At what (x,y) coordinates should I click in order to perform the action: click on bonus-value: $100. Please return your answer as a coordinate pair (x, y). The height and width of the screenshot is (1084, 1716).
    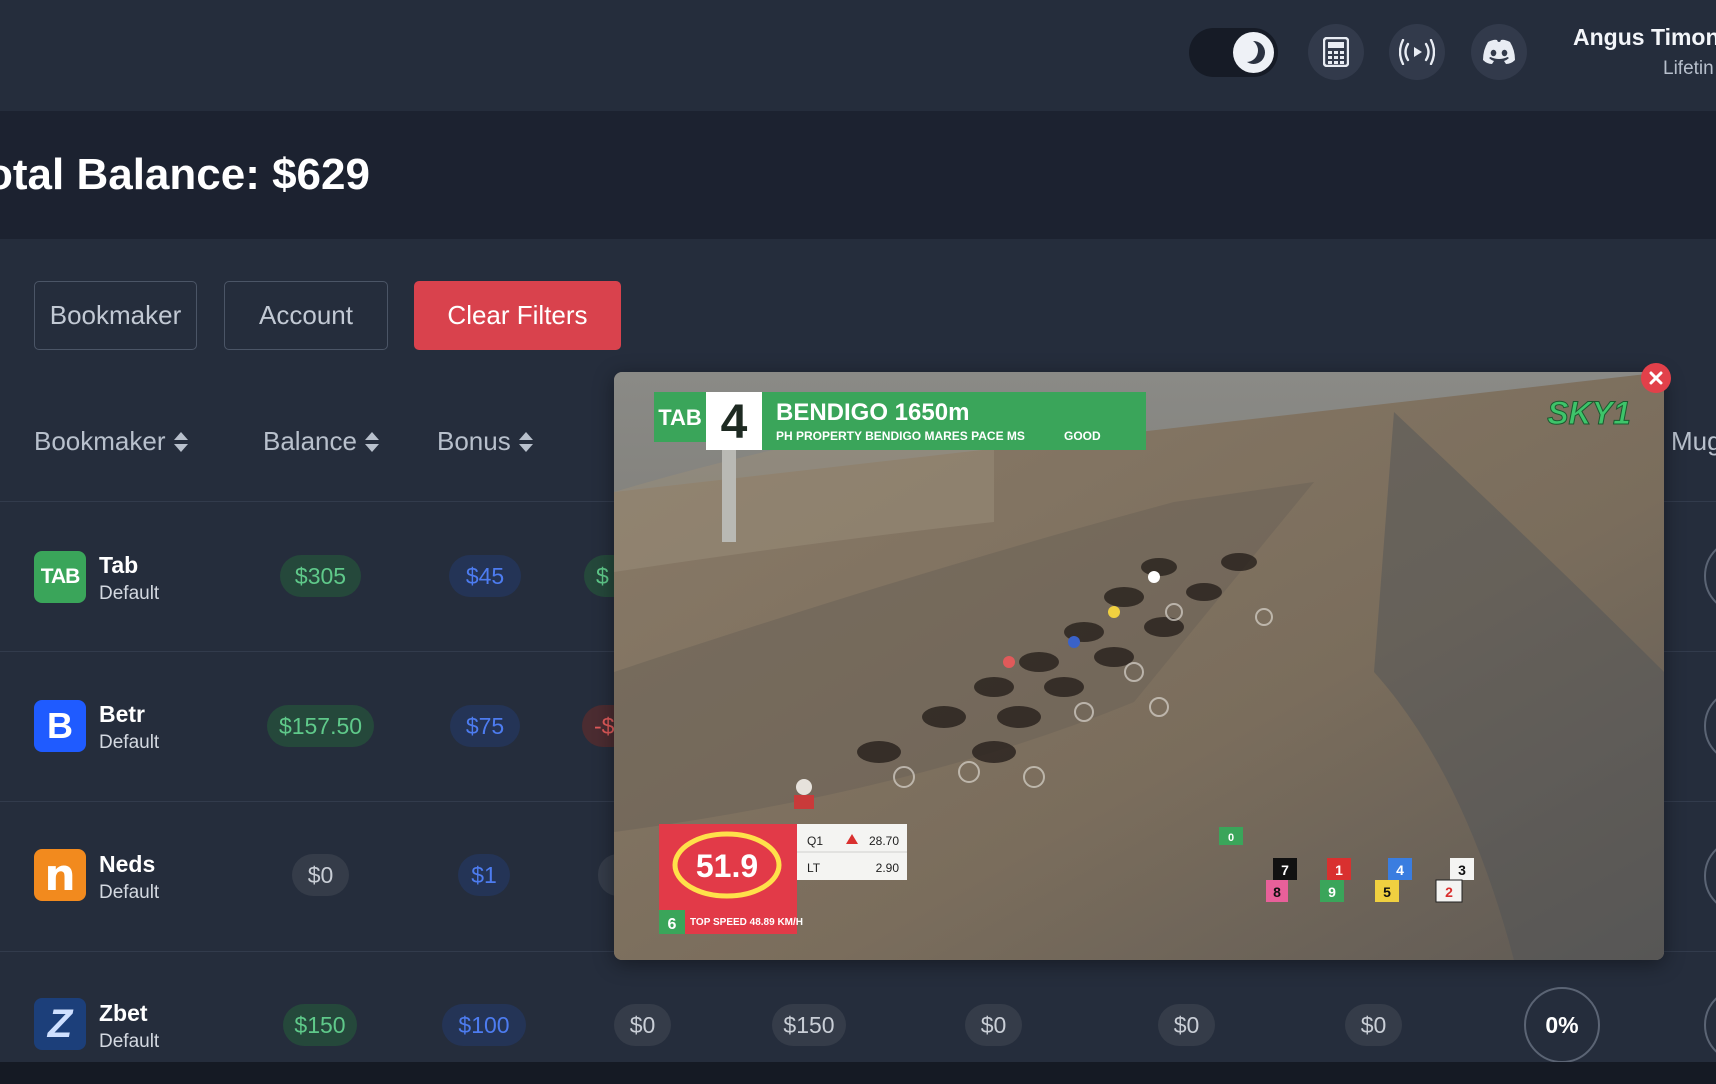
    Looking at the image, I should click on (484, 1025).